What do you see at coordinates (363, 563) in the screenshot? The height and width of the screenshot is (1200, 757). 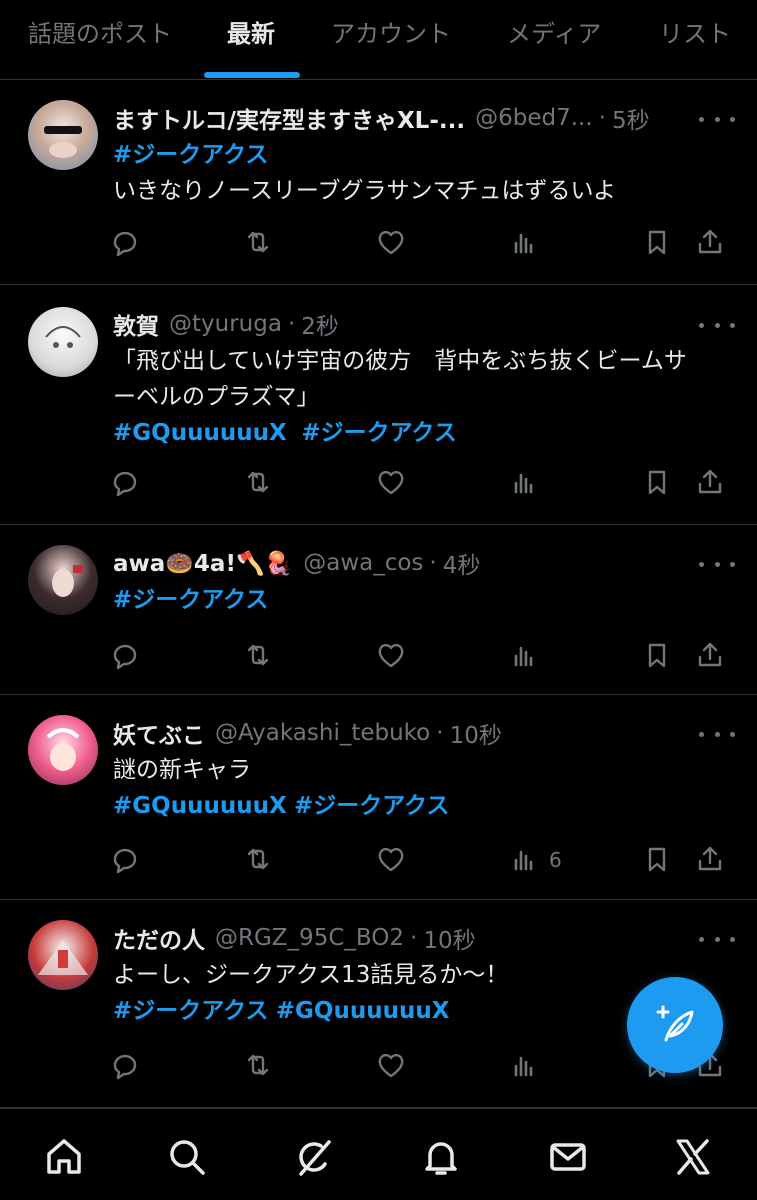 I see `user-handle: @awa_cos` at bounding box center [363, 563].